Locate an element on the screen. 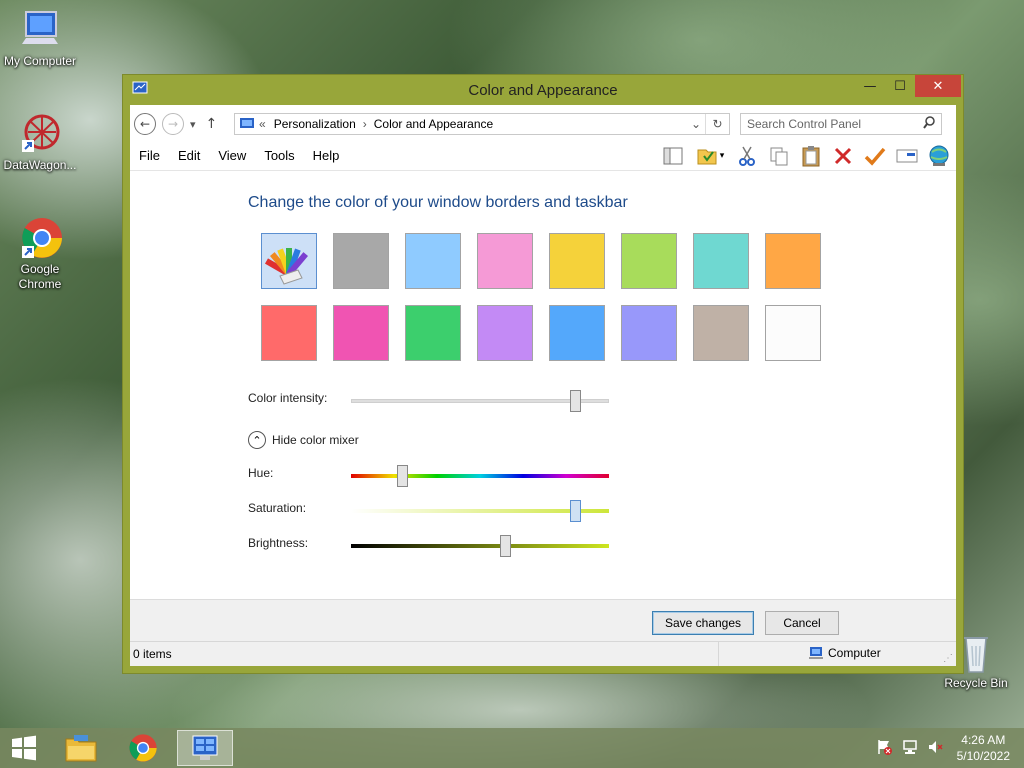  collapse-icon: ⌃ is located at coordinates (257, 440).